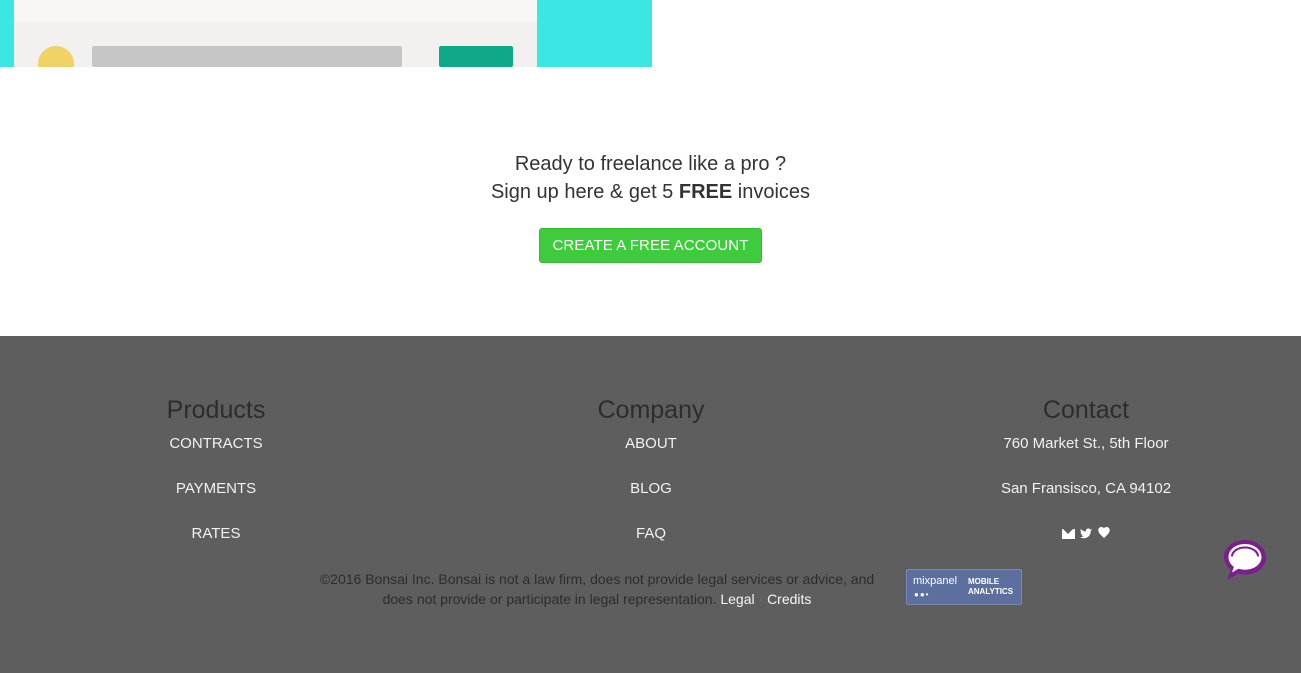 The image size is (1301, 673). Describe the element at coordinates (216, 444) in the screenshot. I see `footer-link-contracts: CONTRACTS` at that location.